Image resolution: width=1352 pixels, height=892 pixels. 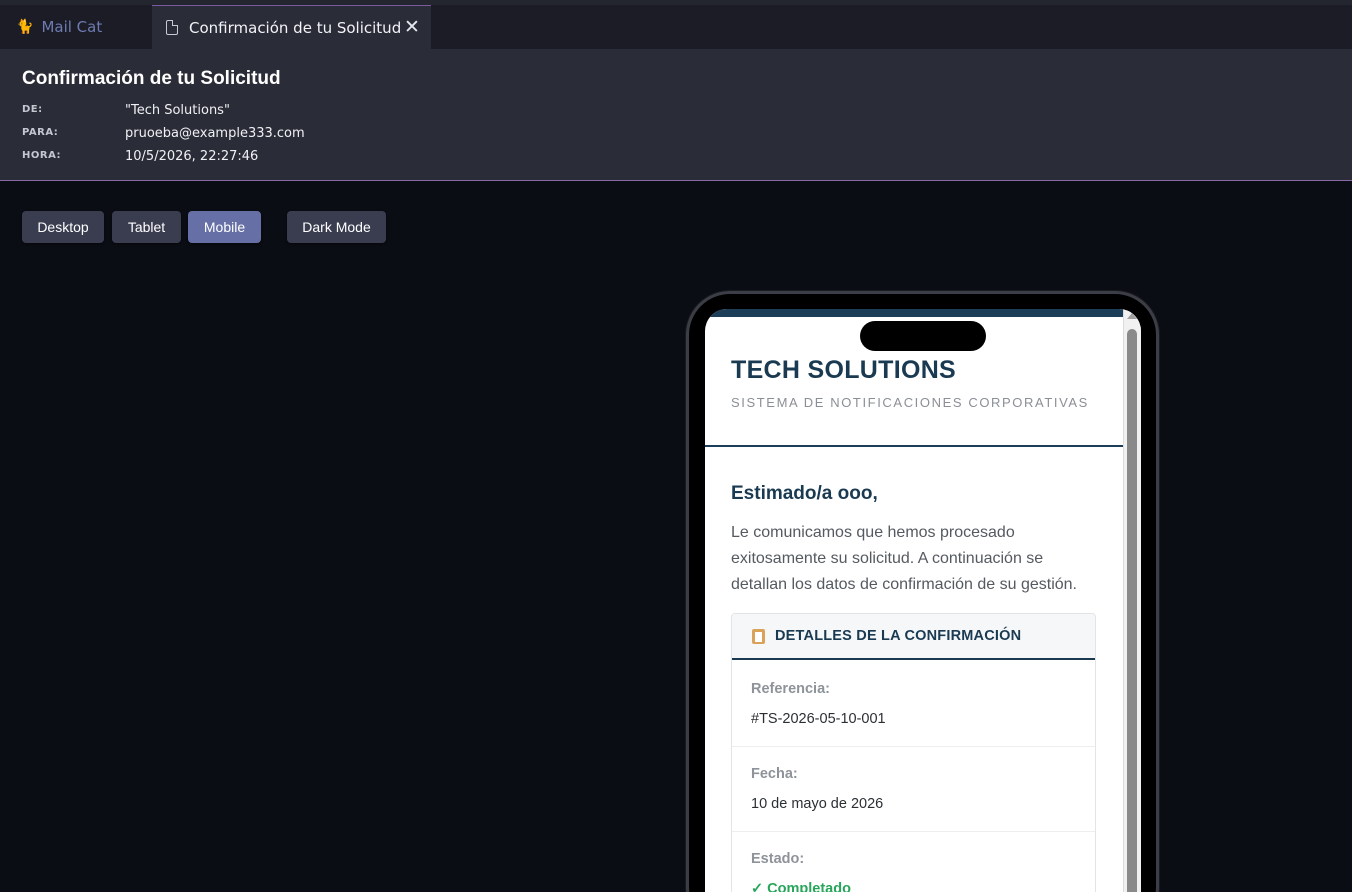 I want to click on email-subject: Confirmación de tu Solicitud, so click(x=151, y=78).